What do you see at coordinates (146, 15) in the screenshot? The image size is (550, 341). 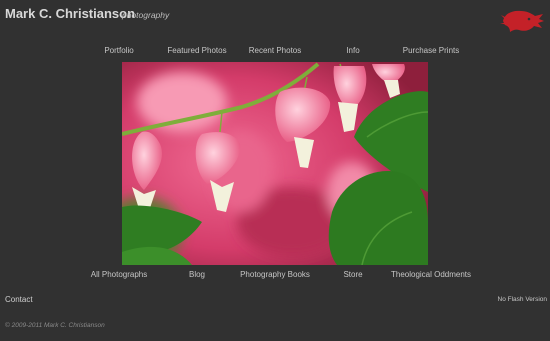 I see `site-tagline: photography` at bounding box center [146, 15].